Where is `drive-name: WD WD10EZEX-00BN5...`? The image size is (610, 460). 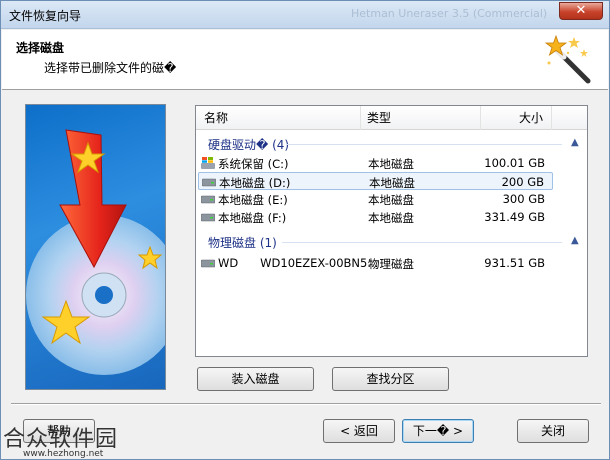
drive-name: WD WD10EZEX-00BN5... is located at coordinates (298, 263).